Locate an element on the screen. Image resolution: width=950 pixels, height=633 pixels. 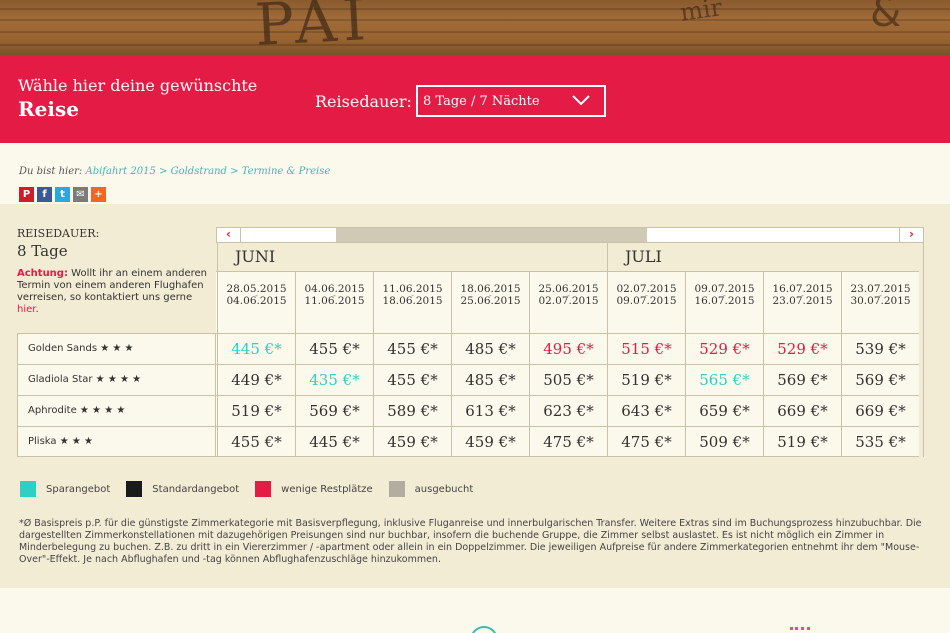
date-to: 23.07.2015 is located at coordinates (802, 300).